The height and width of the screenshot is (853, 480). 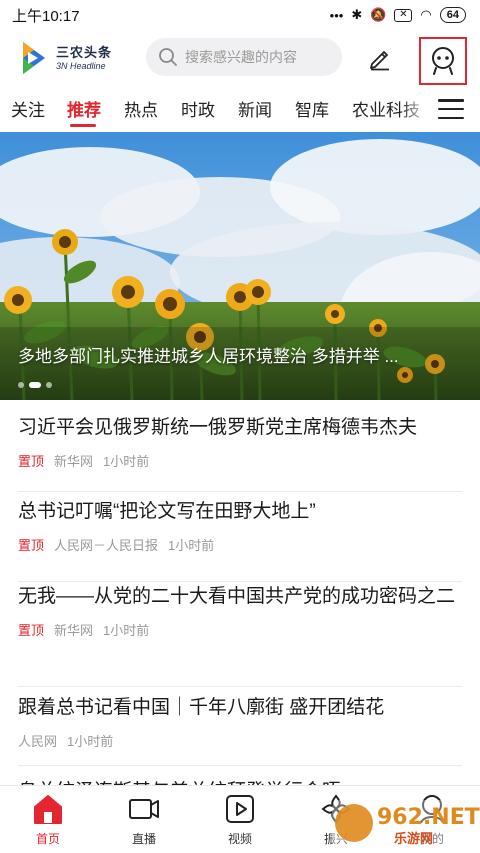 I want to click on nav-label-home: 首页, so click(x=47, y=839).